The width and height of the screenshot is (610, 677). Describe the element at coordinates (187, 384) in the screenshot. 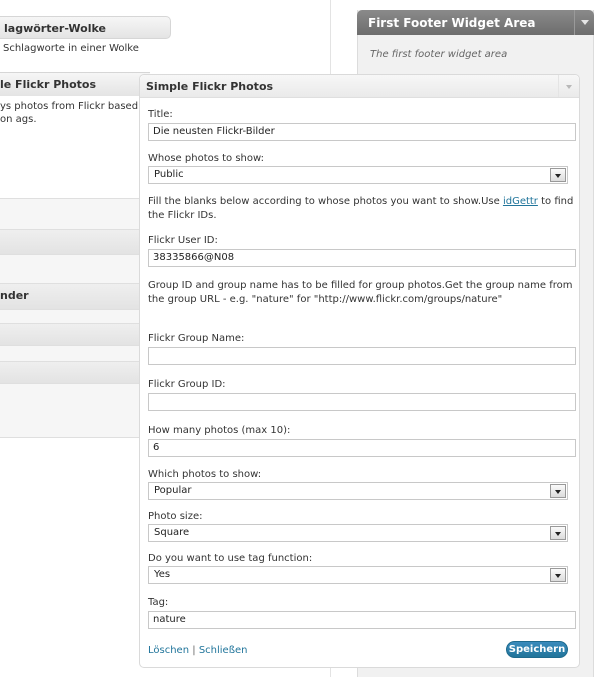

I see `group-id-label: Flickr Group ID:` at that location.